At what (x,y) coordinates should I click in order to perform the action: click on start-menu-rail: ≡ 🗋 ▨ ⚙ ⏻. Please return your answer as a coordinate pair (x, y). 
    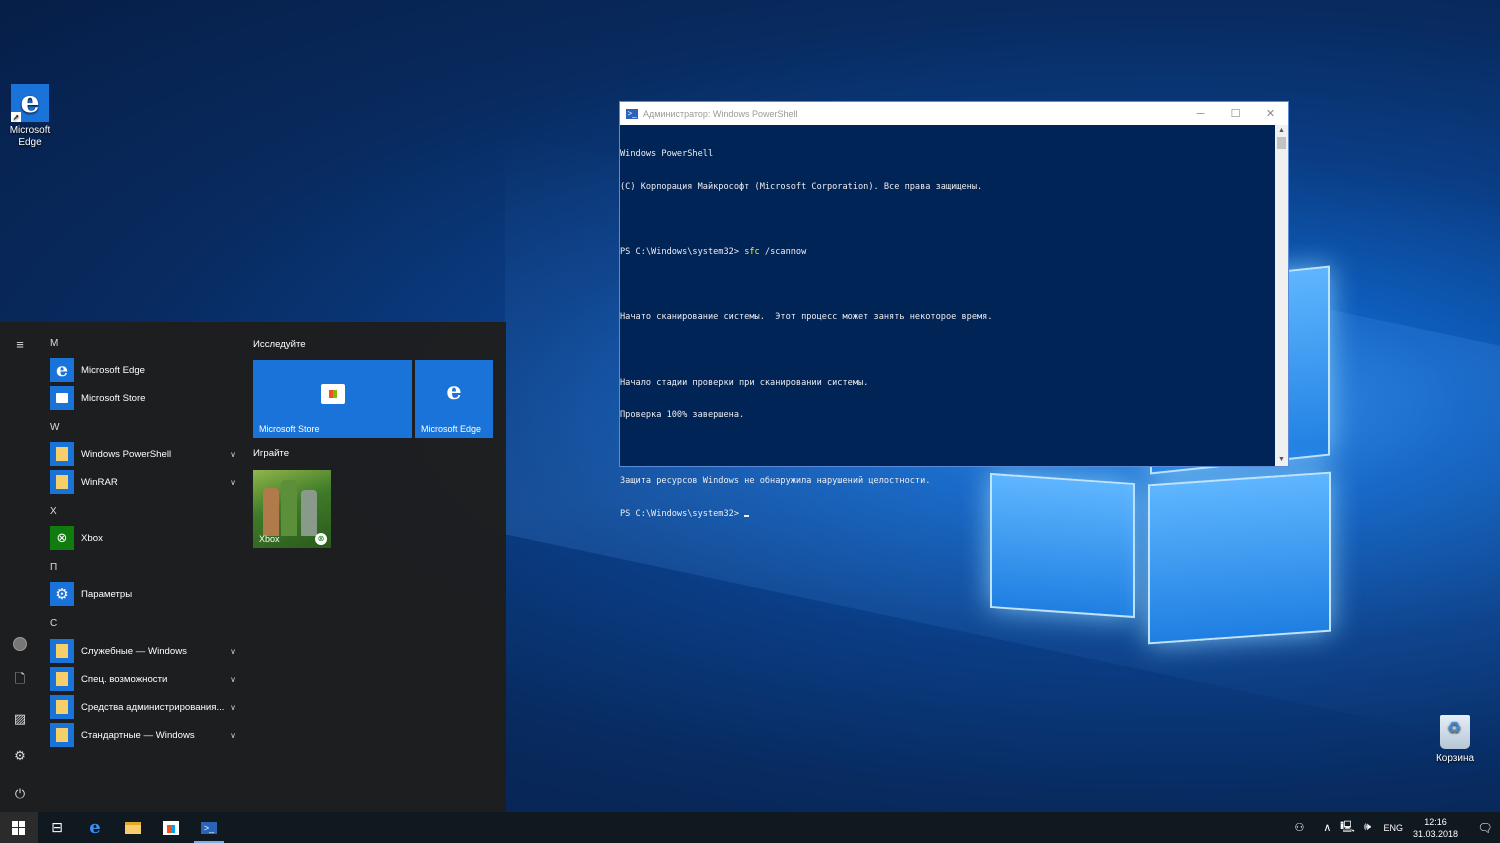
    Looking at the image, I should click on (20, 567).